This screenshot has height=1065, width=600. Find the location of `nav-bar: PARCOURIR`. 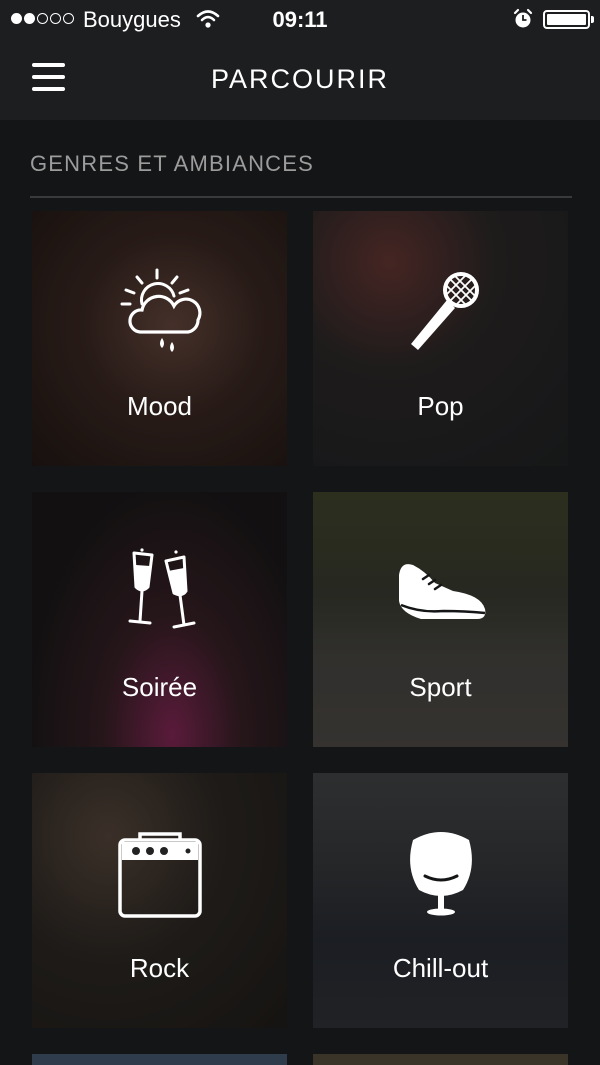

nav-bar: PARCOURIR is located at coordinates (300, 80).